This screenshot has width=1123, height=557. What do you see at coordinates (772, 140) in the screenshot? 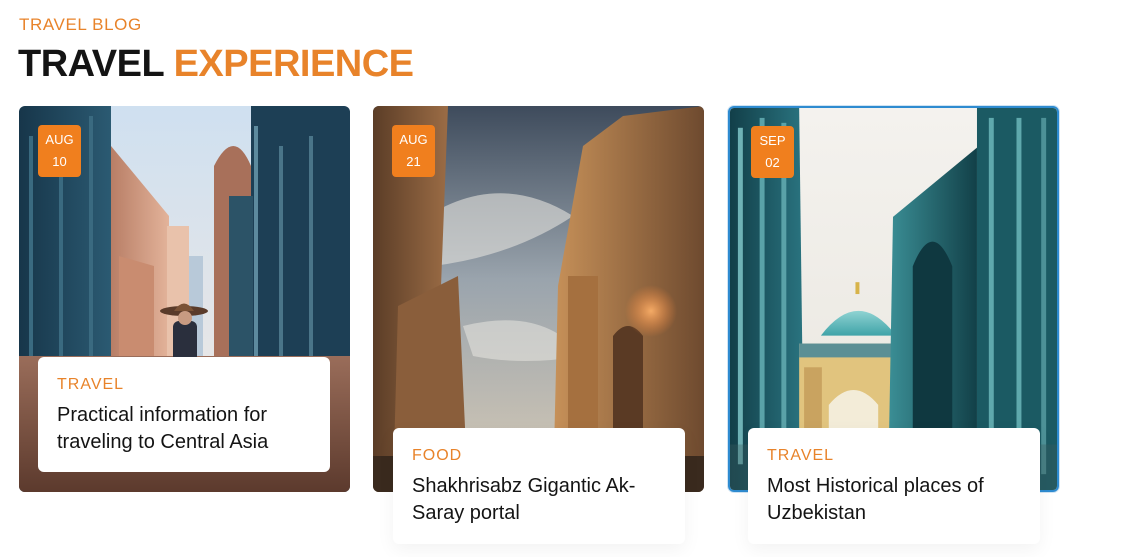
I see `date-month: SEP` at bounding box center [772, 140].